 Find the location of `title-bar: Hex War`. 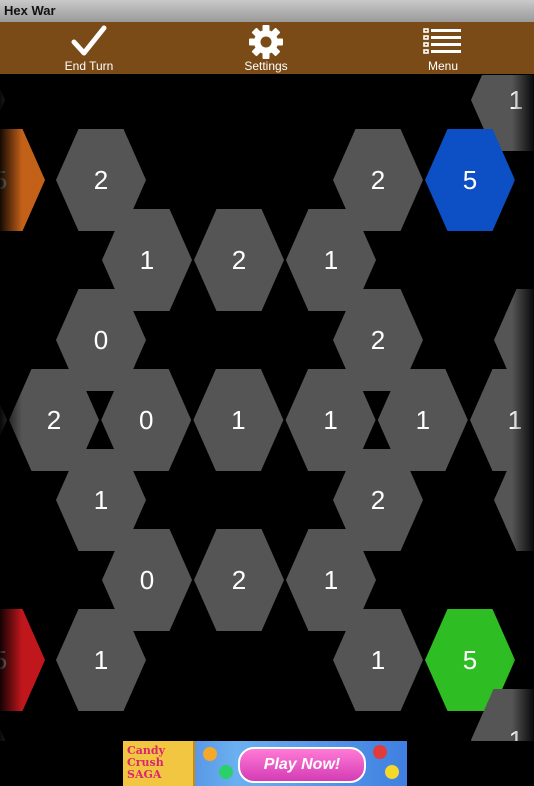

title-bar: Hex War is located at coordinates (267, 11).